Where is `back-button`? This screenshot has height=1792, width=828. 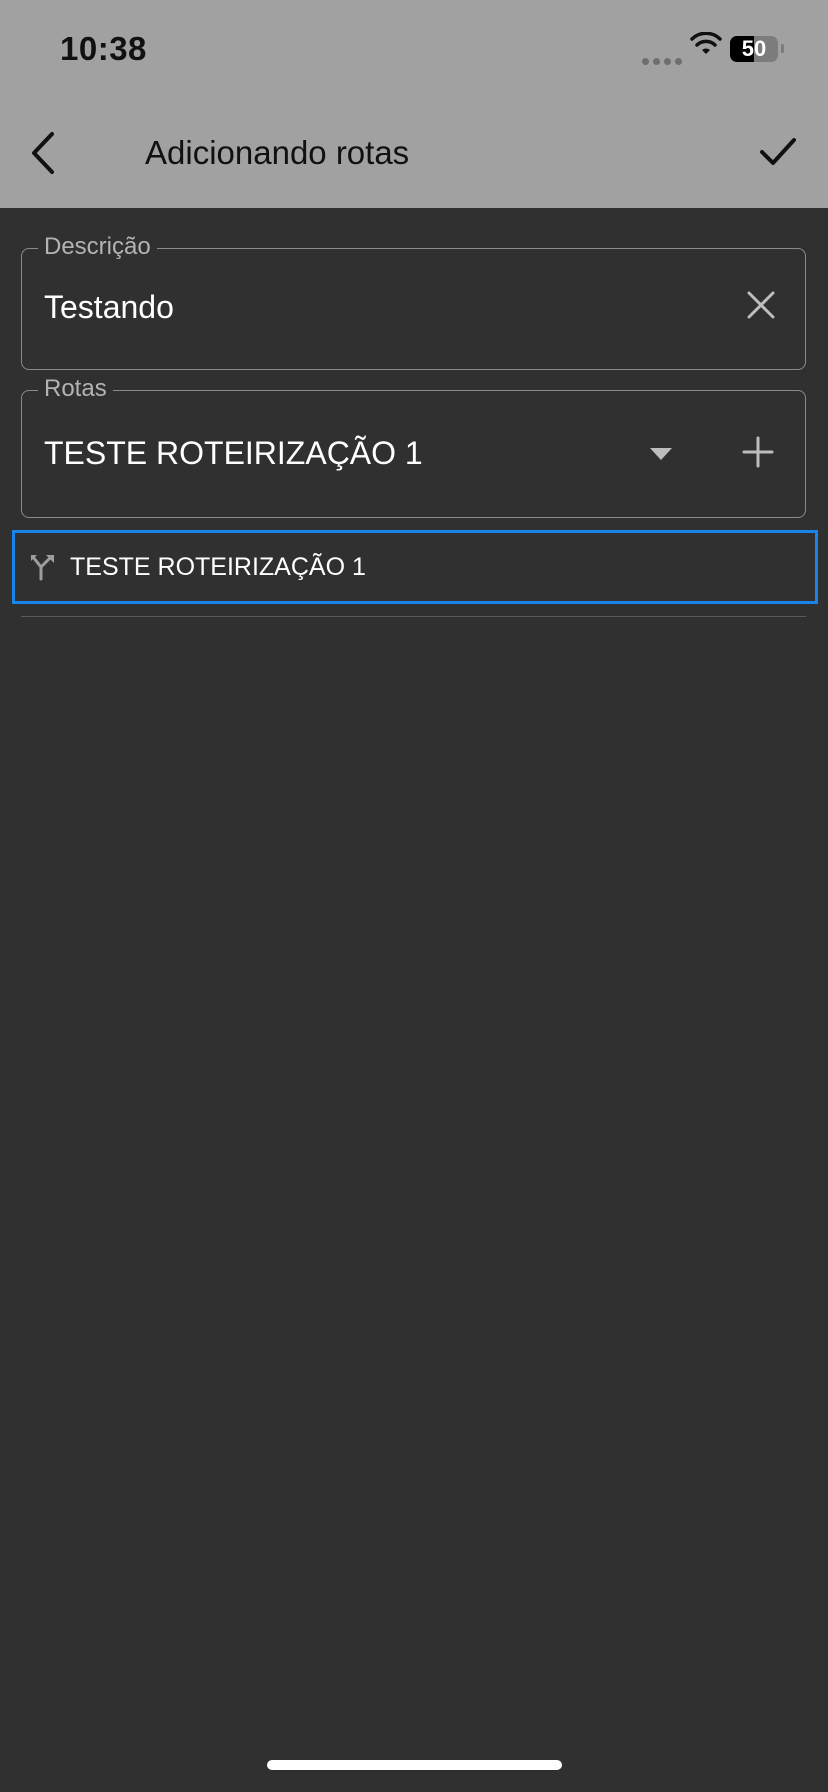 back-button is located at coordinates (44, 153).